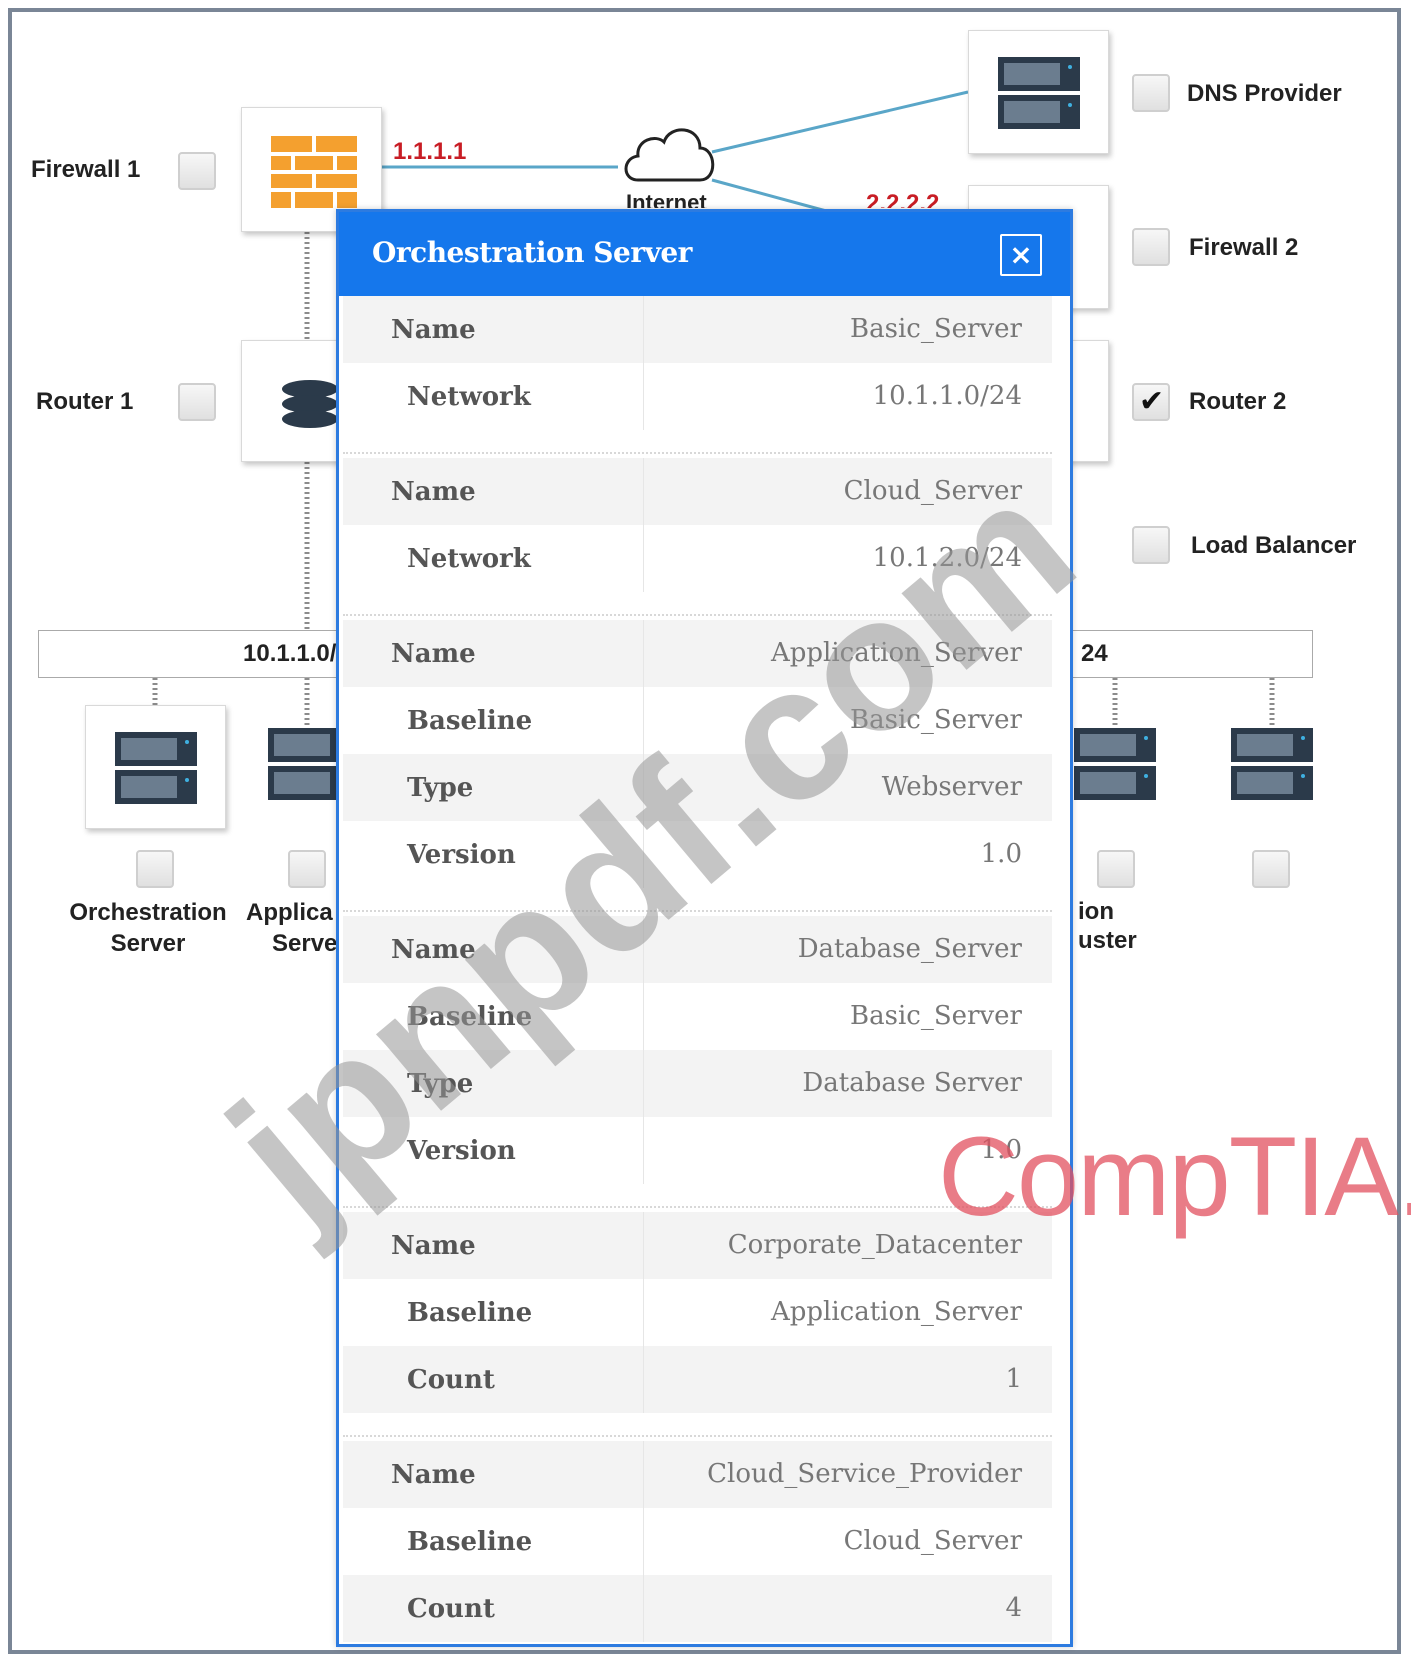 The image size is (1411, 1660). I want to click on subnet-left-label: 10.1.1.0/, so click(290, 653).